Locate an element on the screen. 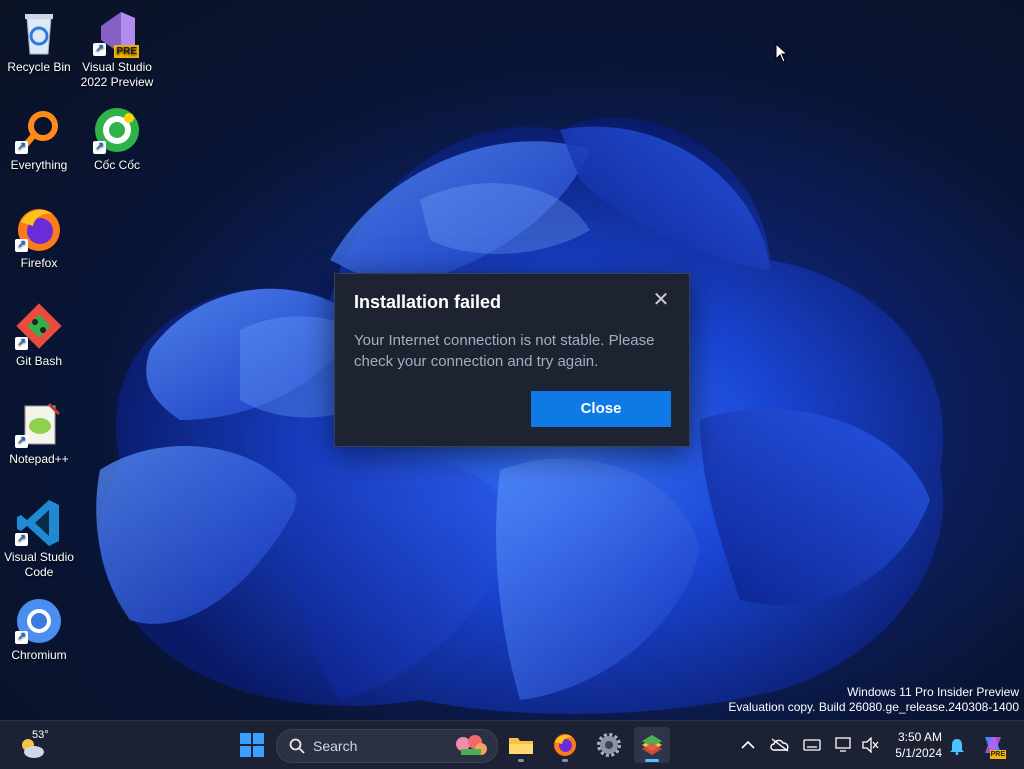 The image size is (1024, 769). dialog-title: Installation failed is located at coordinates (428, 302).